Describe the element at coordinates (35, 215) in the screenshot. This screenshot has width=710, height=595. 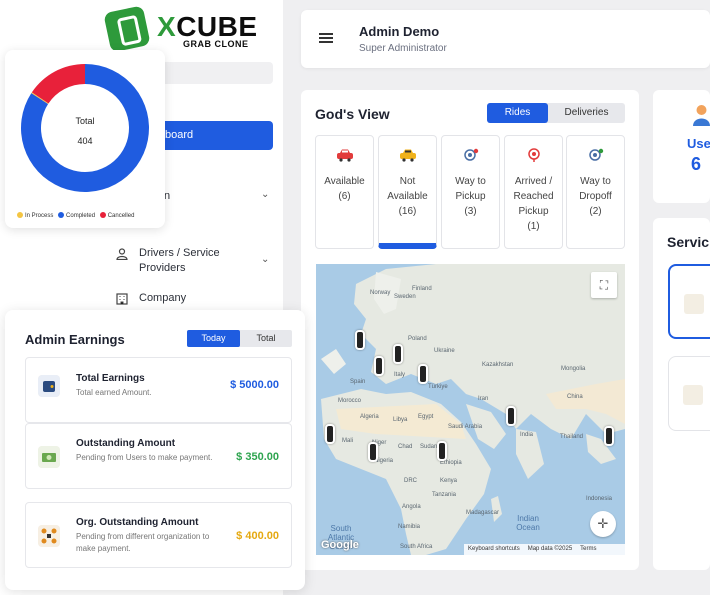
I see `legend-item-in-process: In Process` at that location.